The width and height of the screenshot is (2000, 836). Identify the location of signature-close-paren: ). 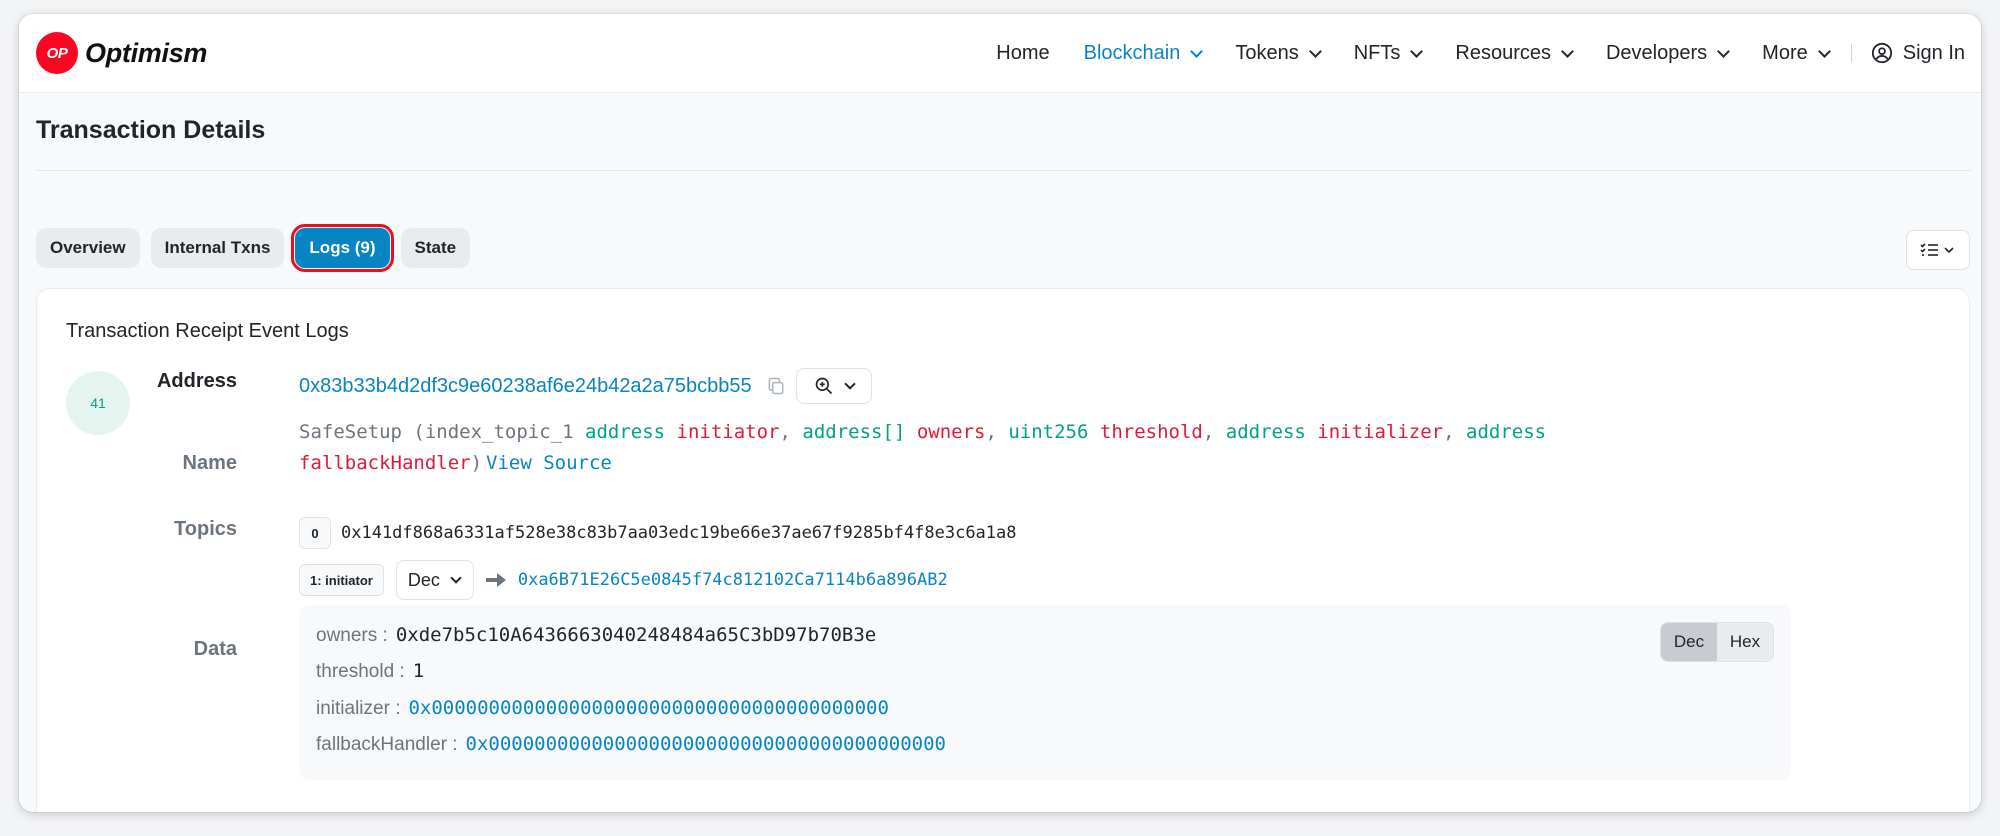
(476, 463).